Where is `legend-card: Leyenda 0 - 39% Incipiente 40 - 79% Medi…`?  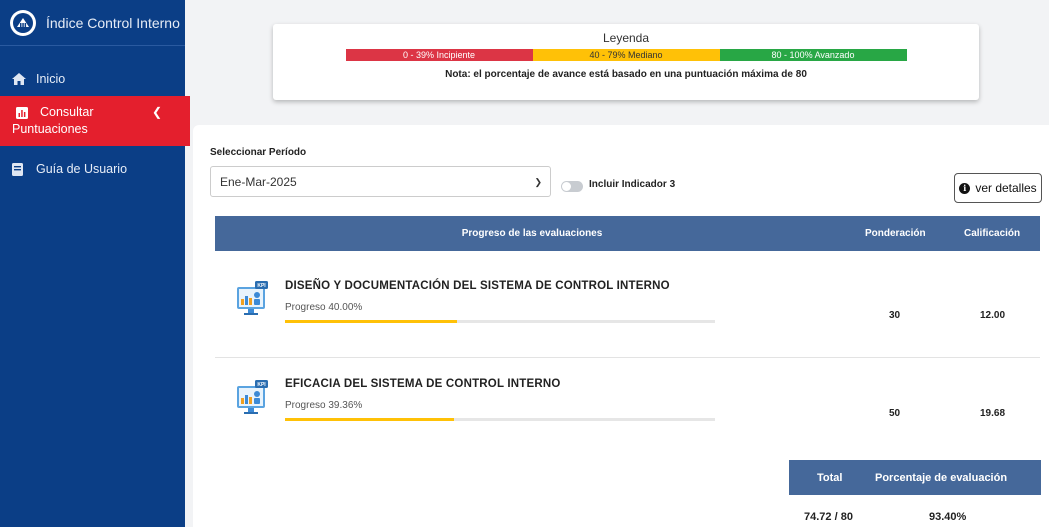
legend-card: Leyenda 0 - 39% Incipiente 40 - 79% Medi… is located at coordinates (626, 62).